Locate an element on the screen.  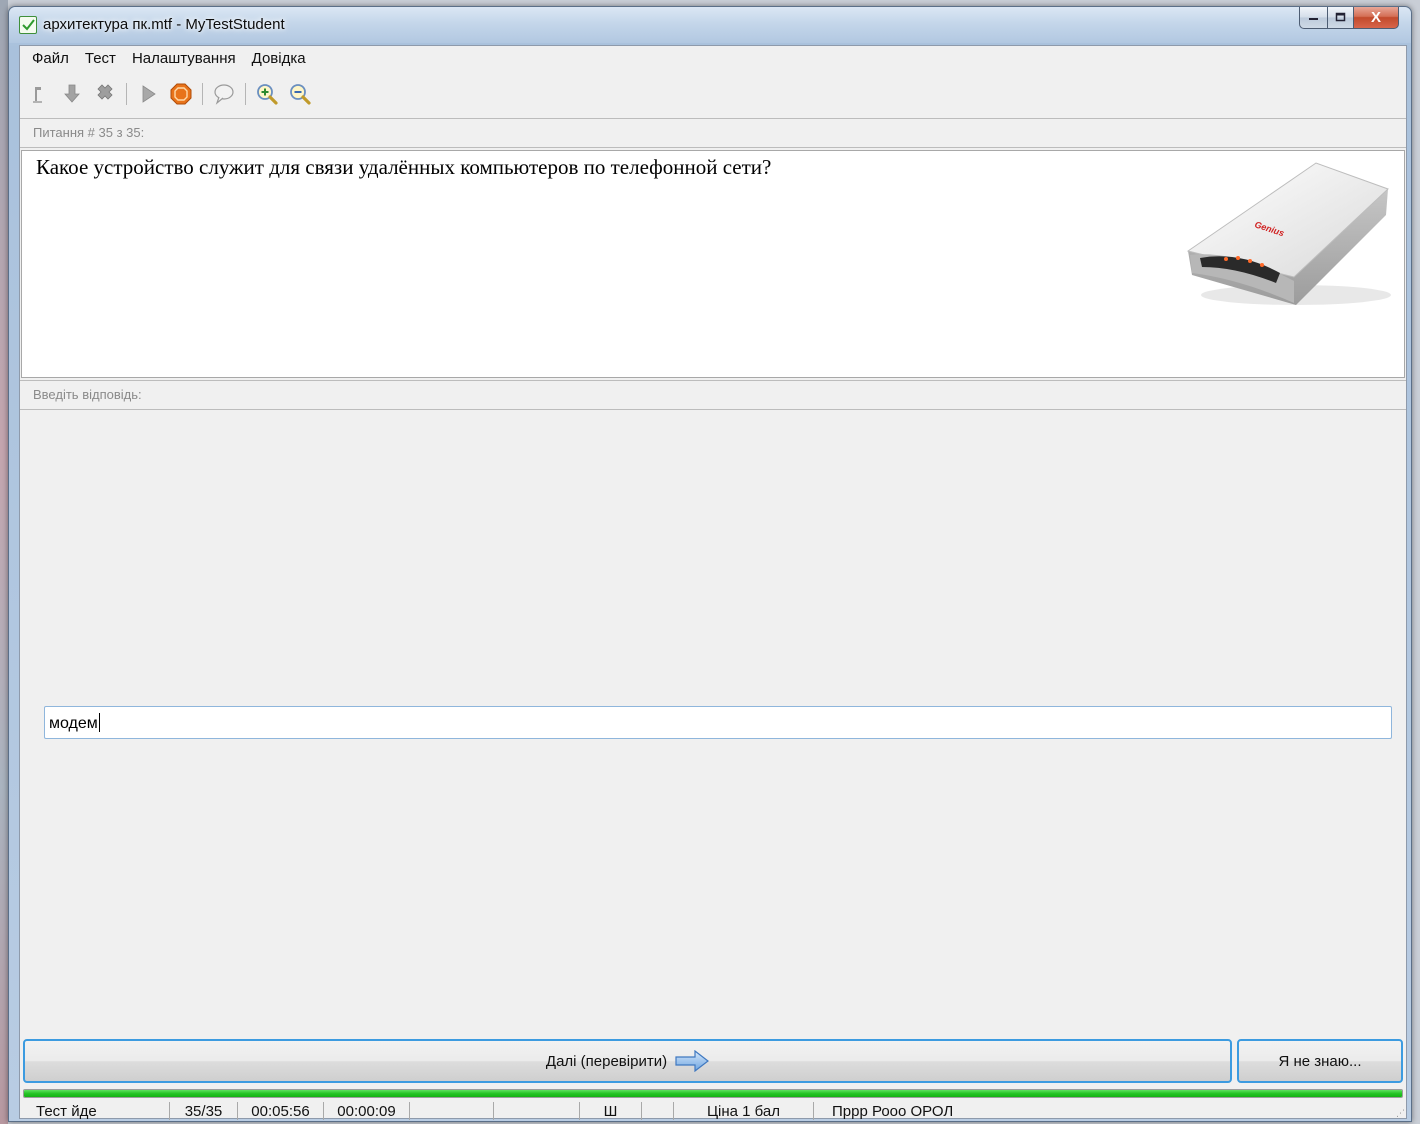
toolbar is located at coordinates (173, 94).